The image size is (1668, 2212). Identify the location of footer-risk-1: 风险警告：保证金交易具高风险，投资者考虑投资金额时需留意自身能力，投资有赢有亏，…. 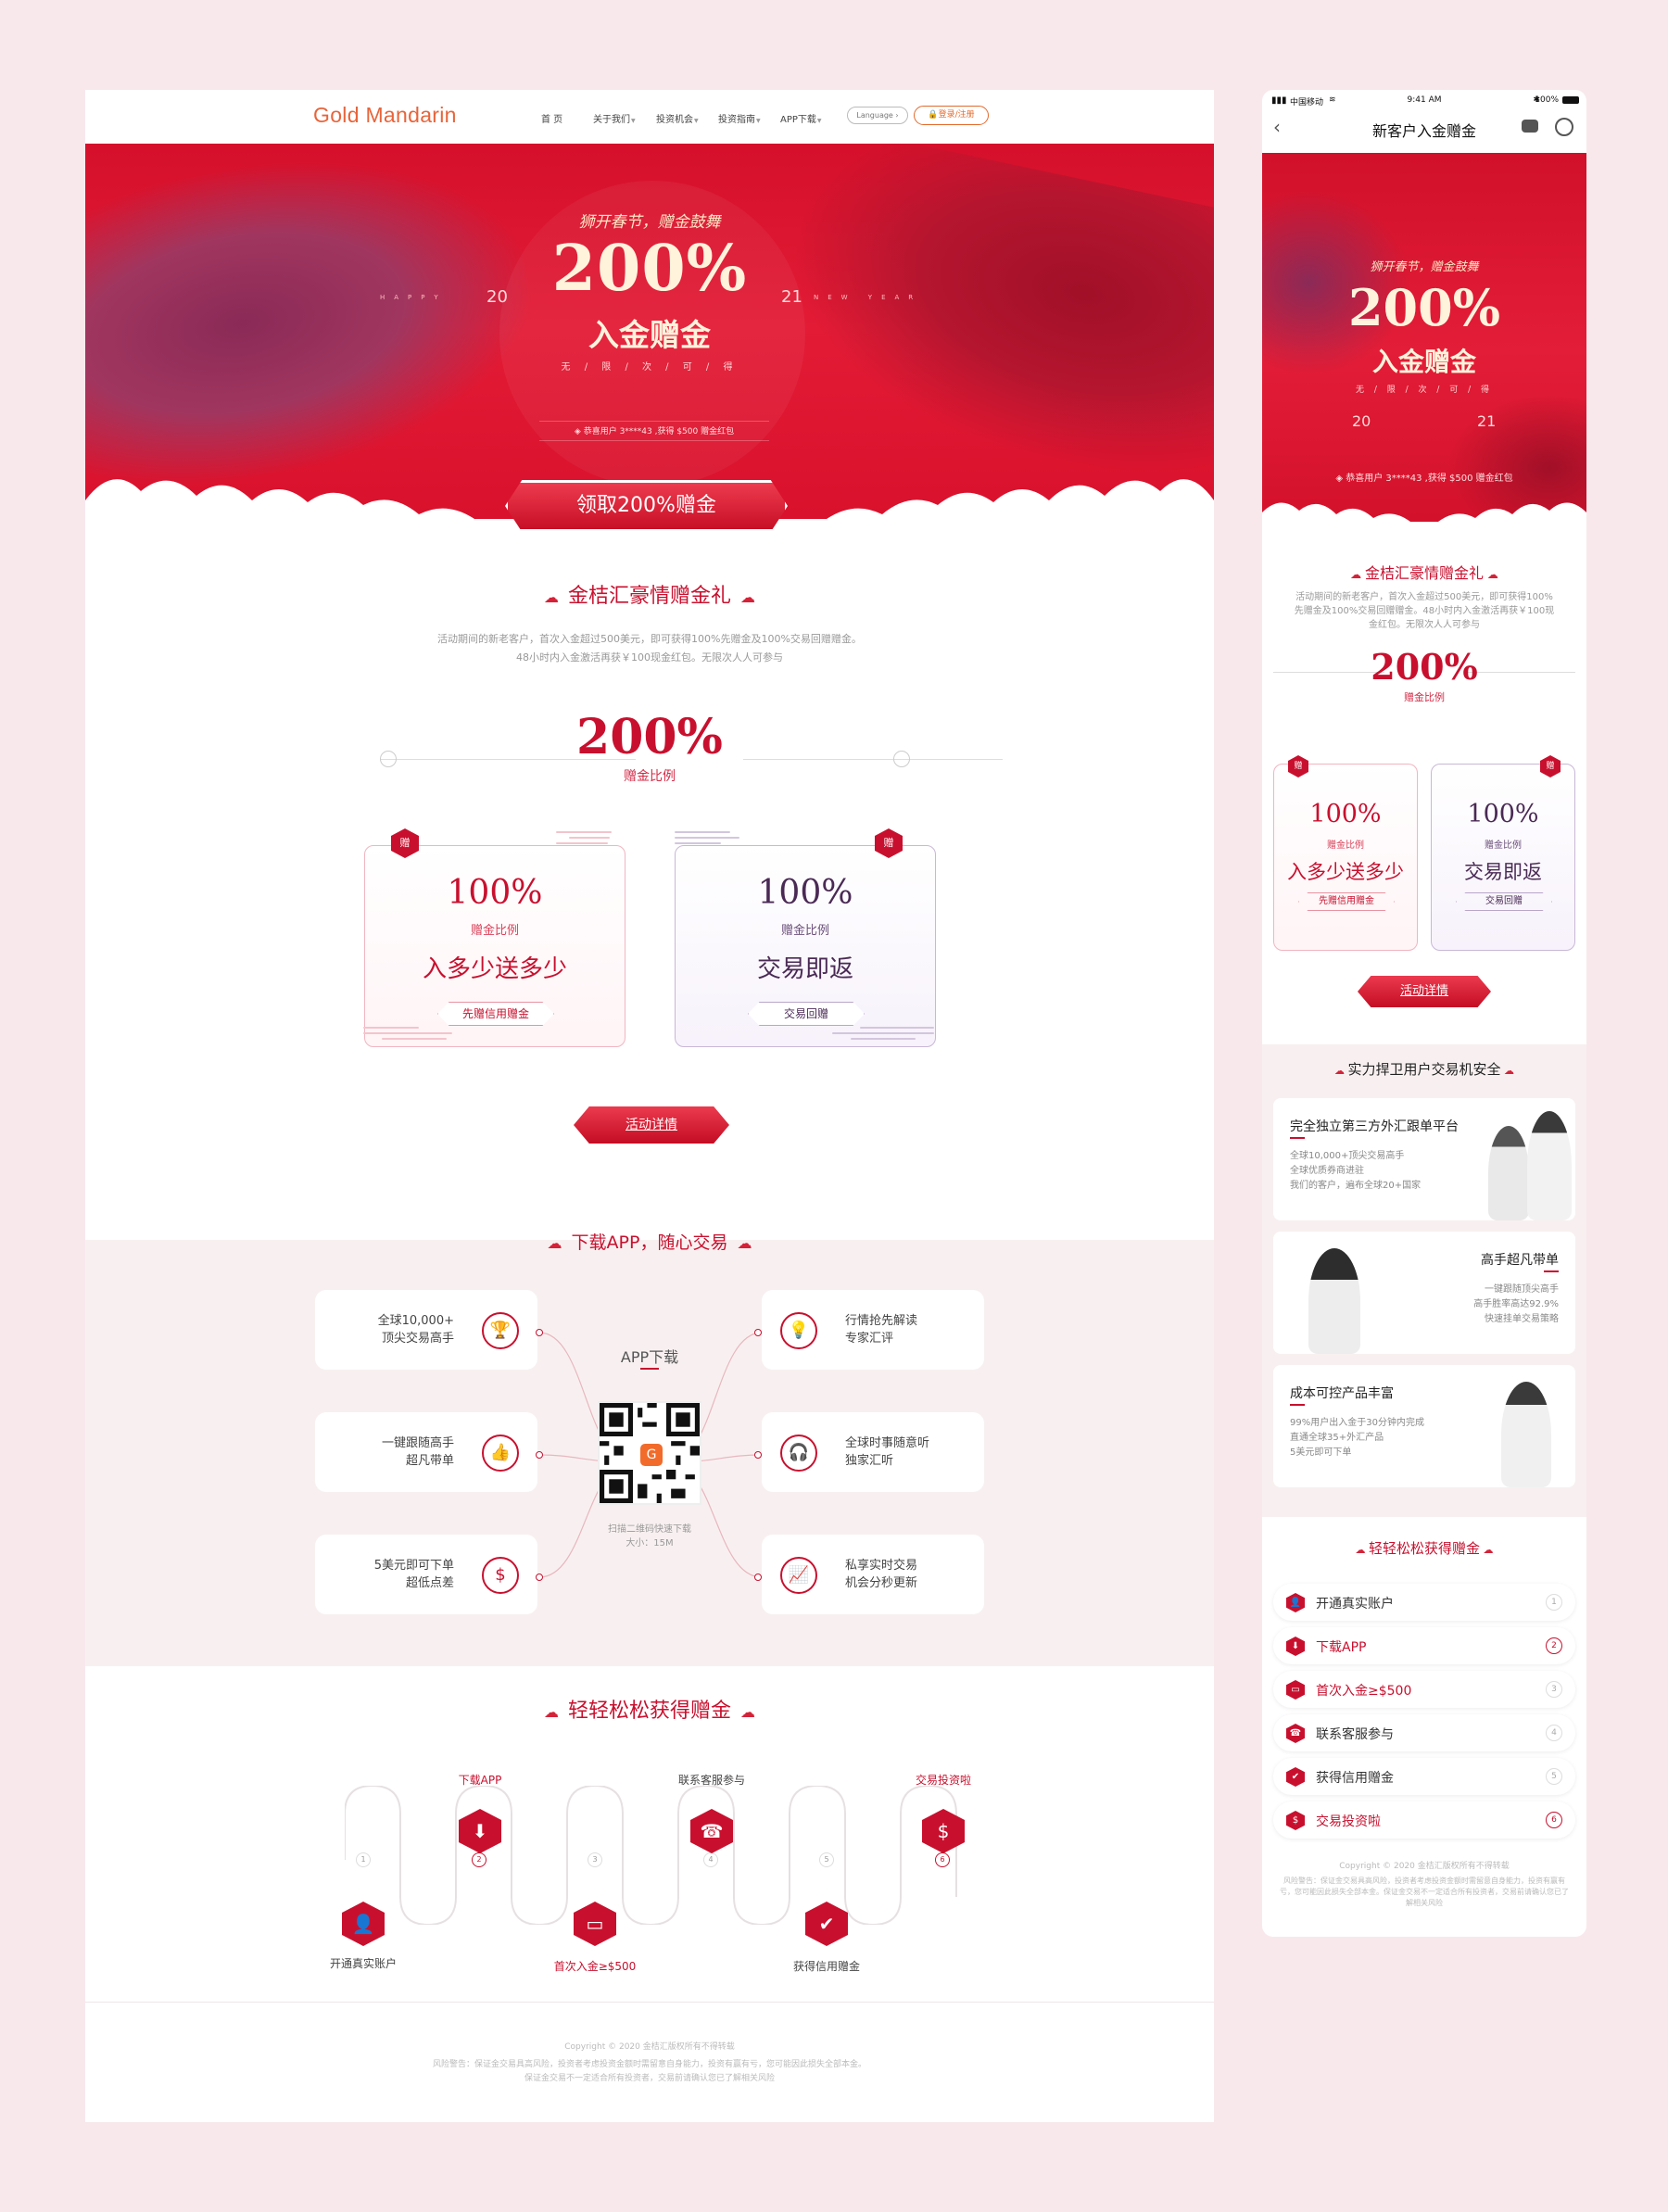
(649, 2064).